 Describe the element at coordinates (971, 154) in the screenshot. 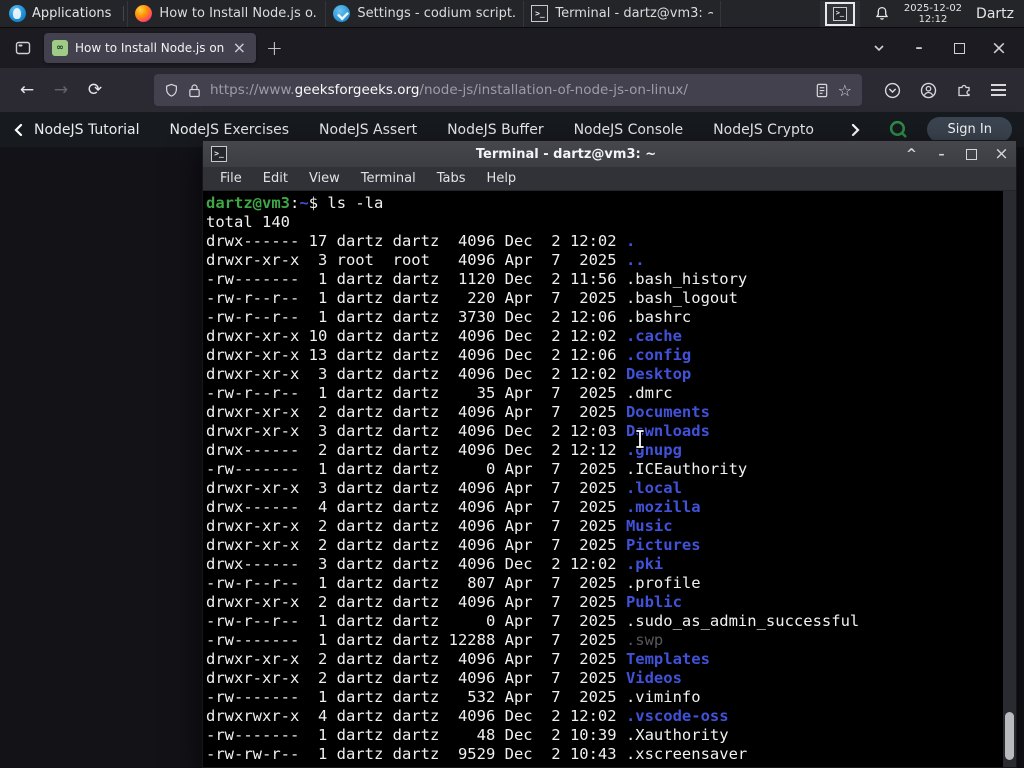

I see `terminal-maximize-button` at that location.